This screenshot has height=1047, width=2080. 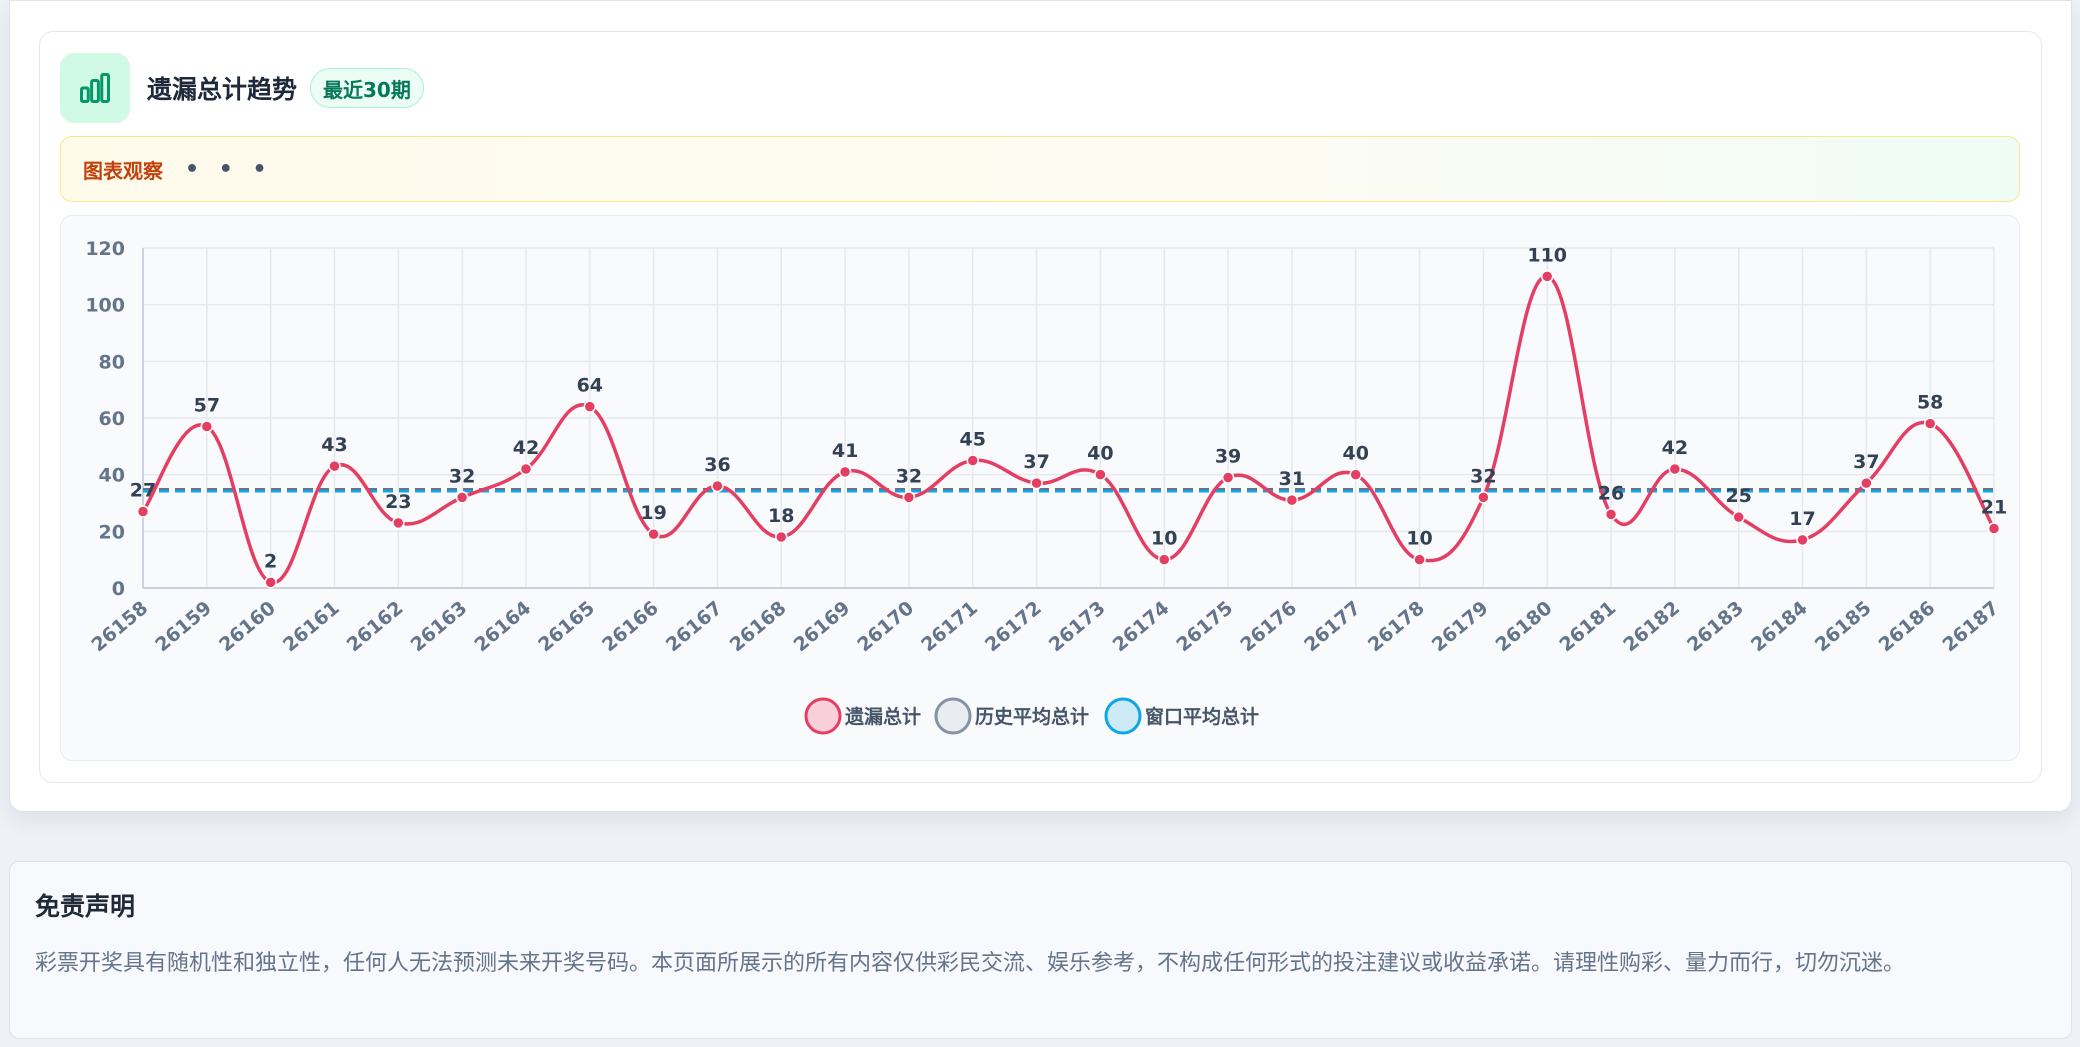 What do you see at coordinates (1040, 169) in the screenshot?
I see `observation-bar: 图表观察 • • •` at bounding box center [1040, 169].